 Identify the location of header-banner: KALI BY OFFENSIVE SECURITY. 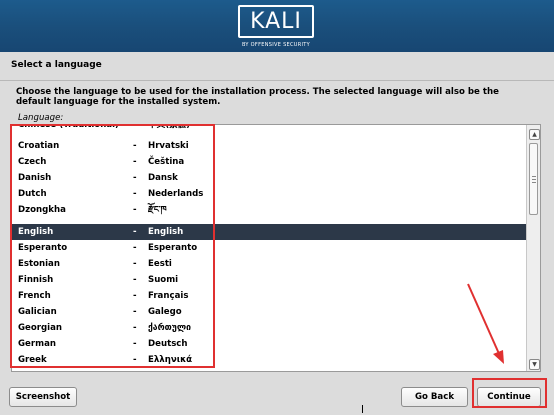
(277, 26).